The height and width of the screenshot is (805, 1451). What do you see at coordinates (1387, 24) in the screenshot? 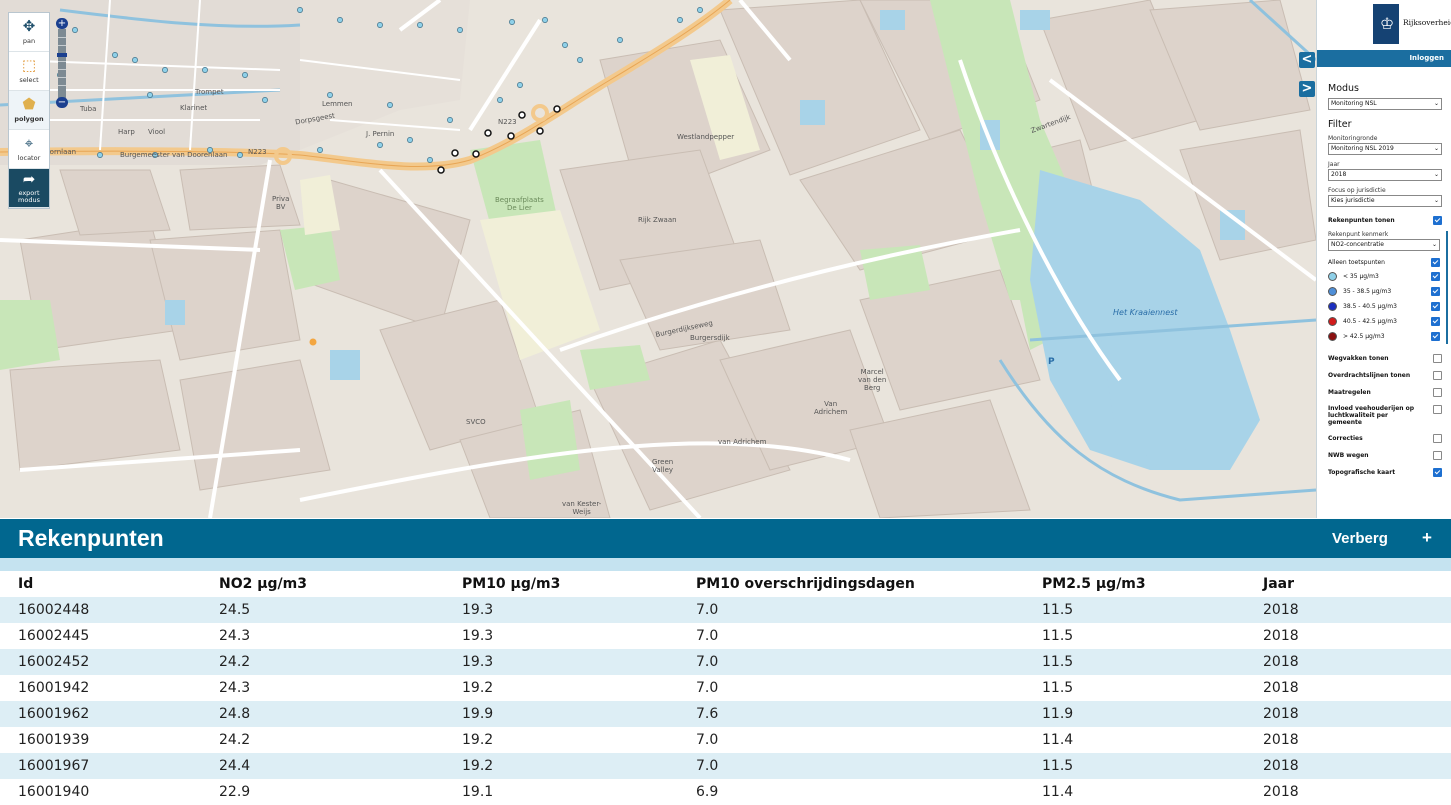
I see `crest-icon: ♔` at bounding box center [1387, 24].